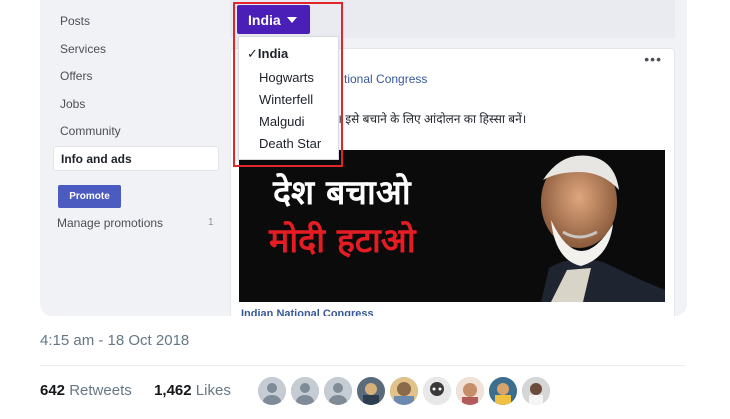 This screenshot has width=730, height=419. I want to click on divider, so click(362, 365).